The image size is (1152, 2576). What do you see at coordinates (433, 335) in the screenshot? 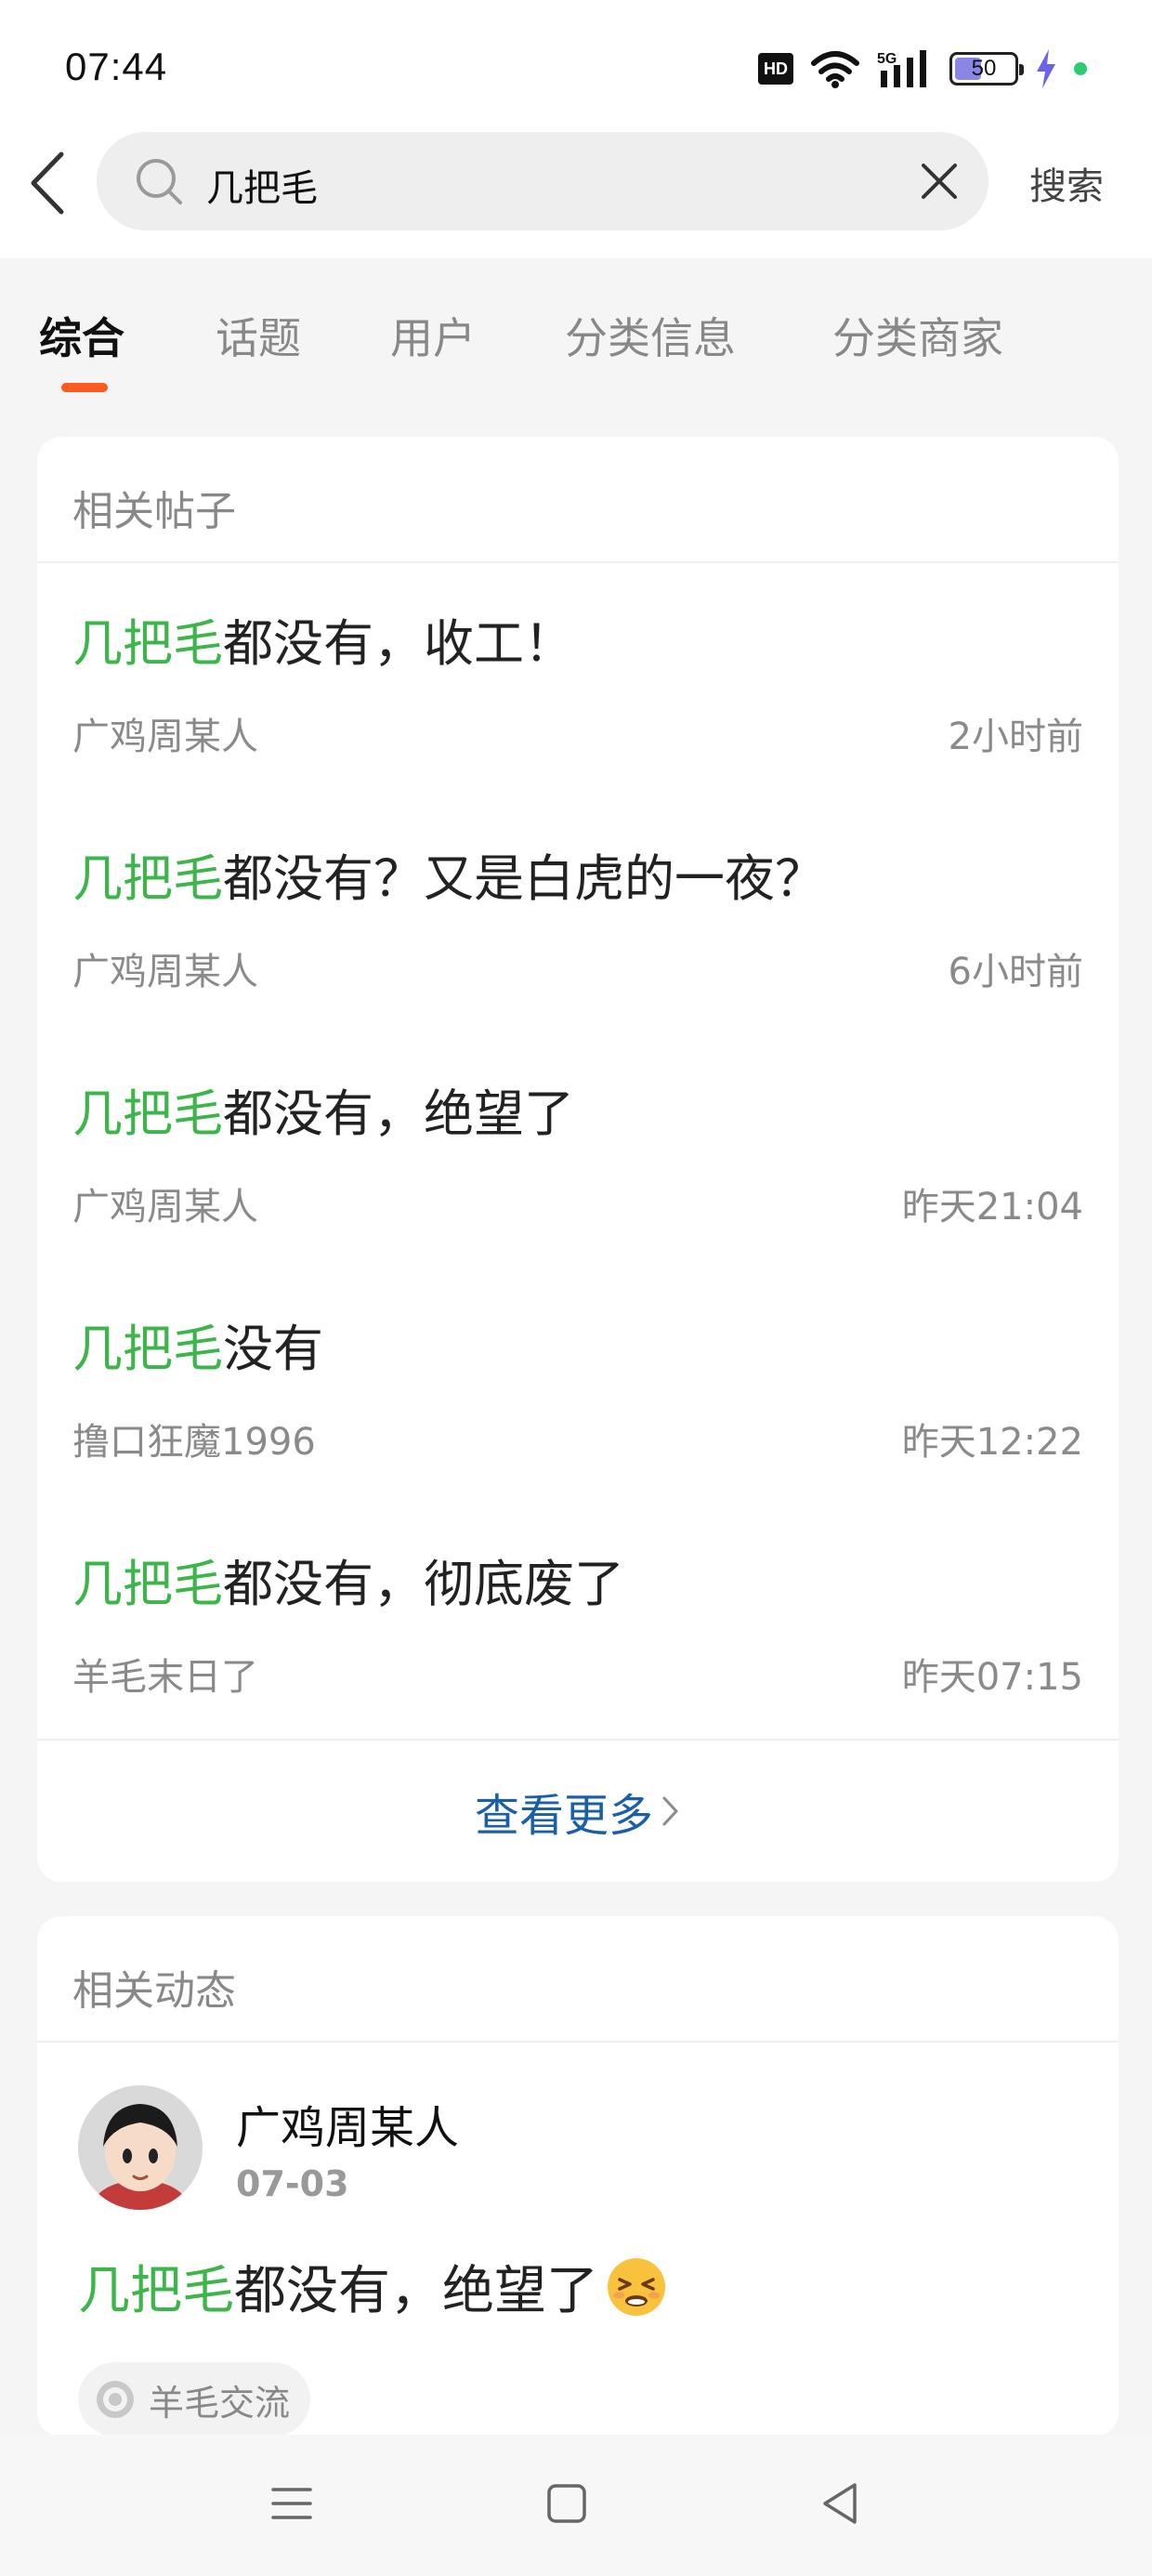
I see `tab-users: 用户` at bounding box center [433, 335].